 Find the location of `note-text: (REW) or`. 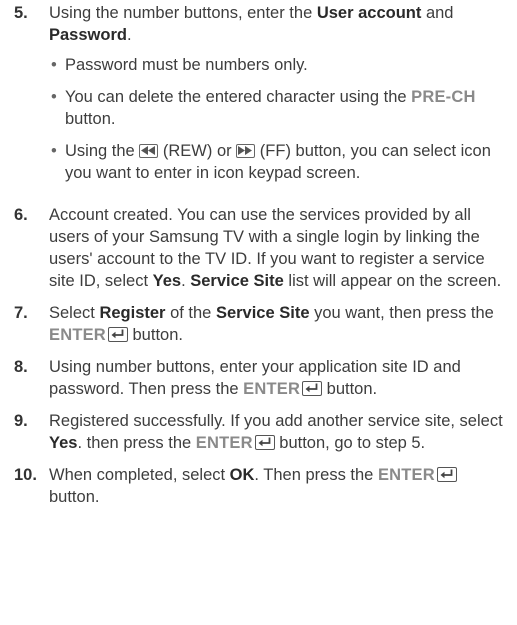

note-text: (REW) or is located at coordinates (197, 151).